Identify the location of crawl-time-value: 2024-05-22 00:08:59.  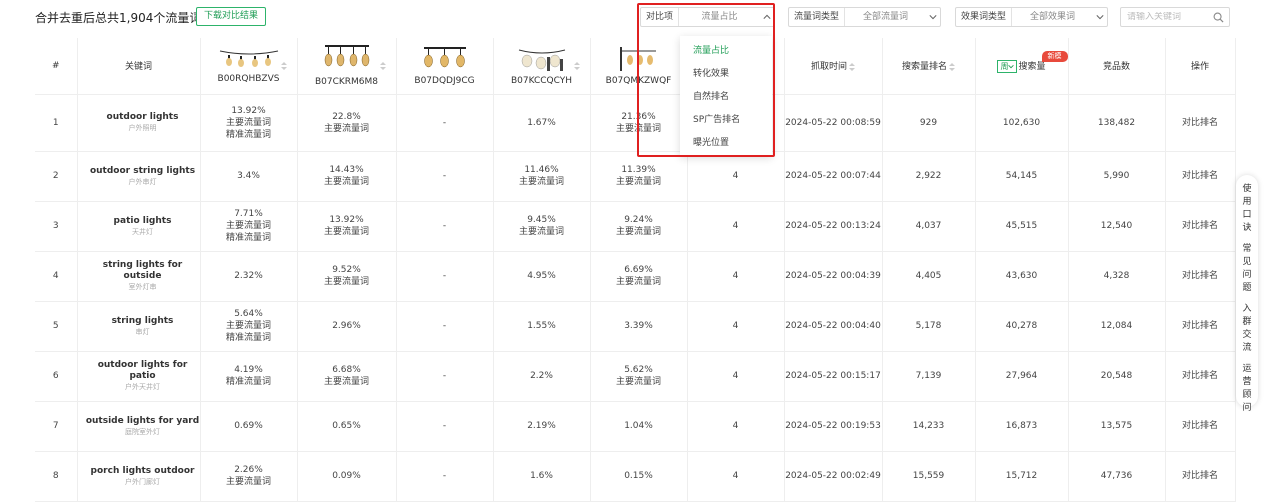
(833, 123).